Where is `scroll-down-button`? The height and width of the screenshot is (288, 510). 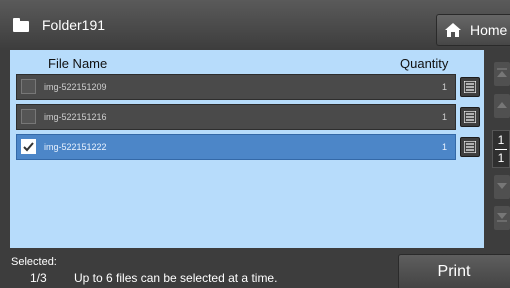 scroll-down-button is located at coordinates (502, 187).